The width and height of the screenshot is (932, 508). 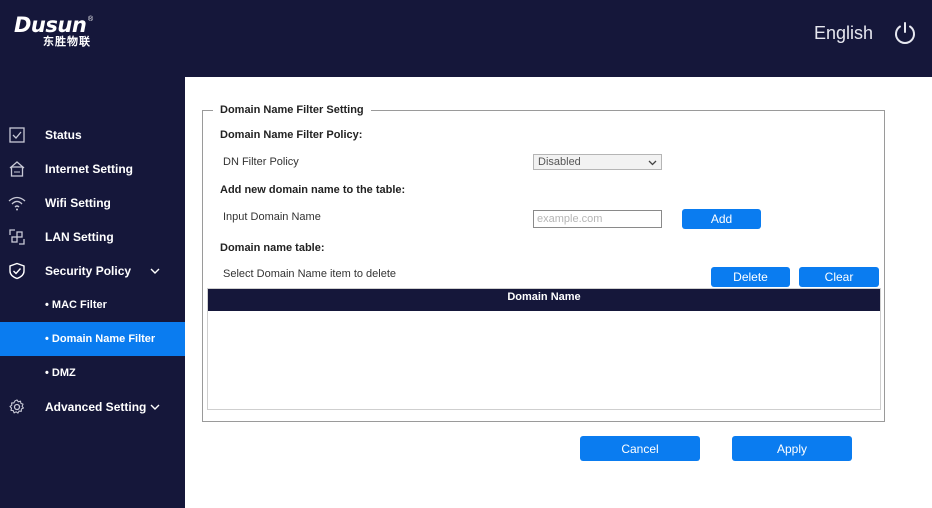 I want to click on policy-section-title: Domain Name Filter Policy:, so click(x=291, y=135).